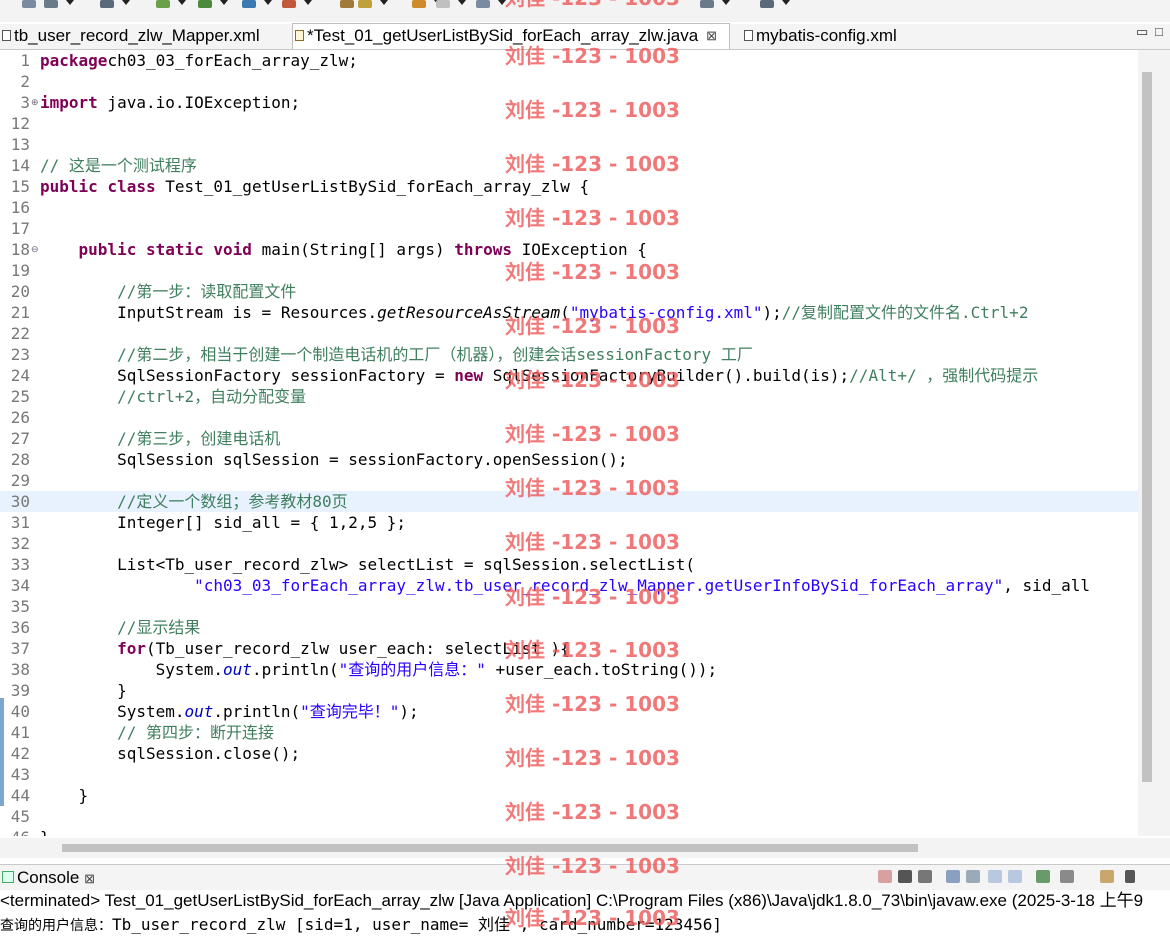 The image size is (1170, 936). What do you see at coordinates (995, 876) in the screenshot?
I see `pin-console-icon` at bounding box center [995, 876].